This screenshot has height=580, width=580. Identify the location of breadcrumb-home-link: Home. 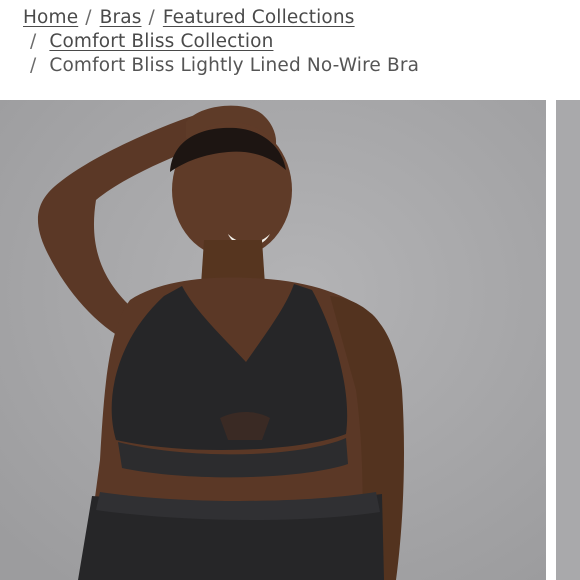
(50, 17).